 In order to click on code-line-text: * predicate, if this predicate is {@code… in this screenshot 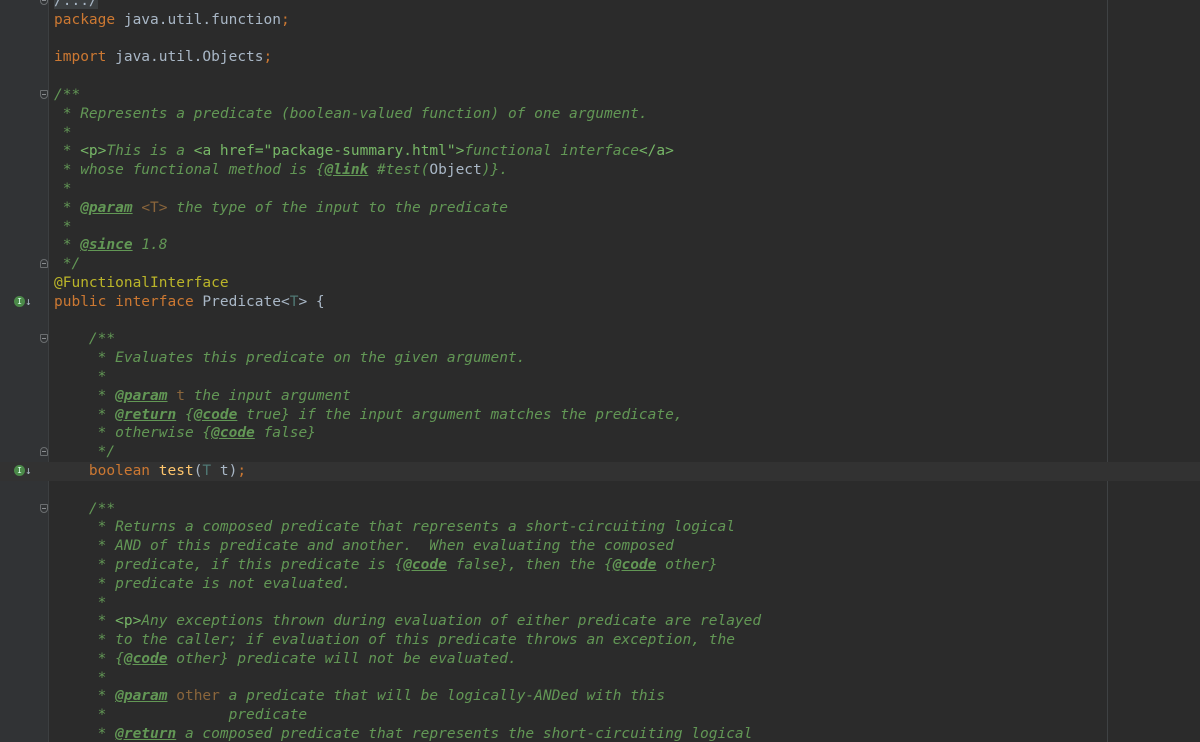, I will do `click(386, 565)`.